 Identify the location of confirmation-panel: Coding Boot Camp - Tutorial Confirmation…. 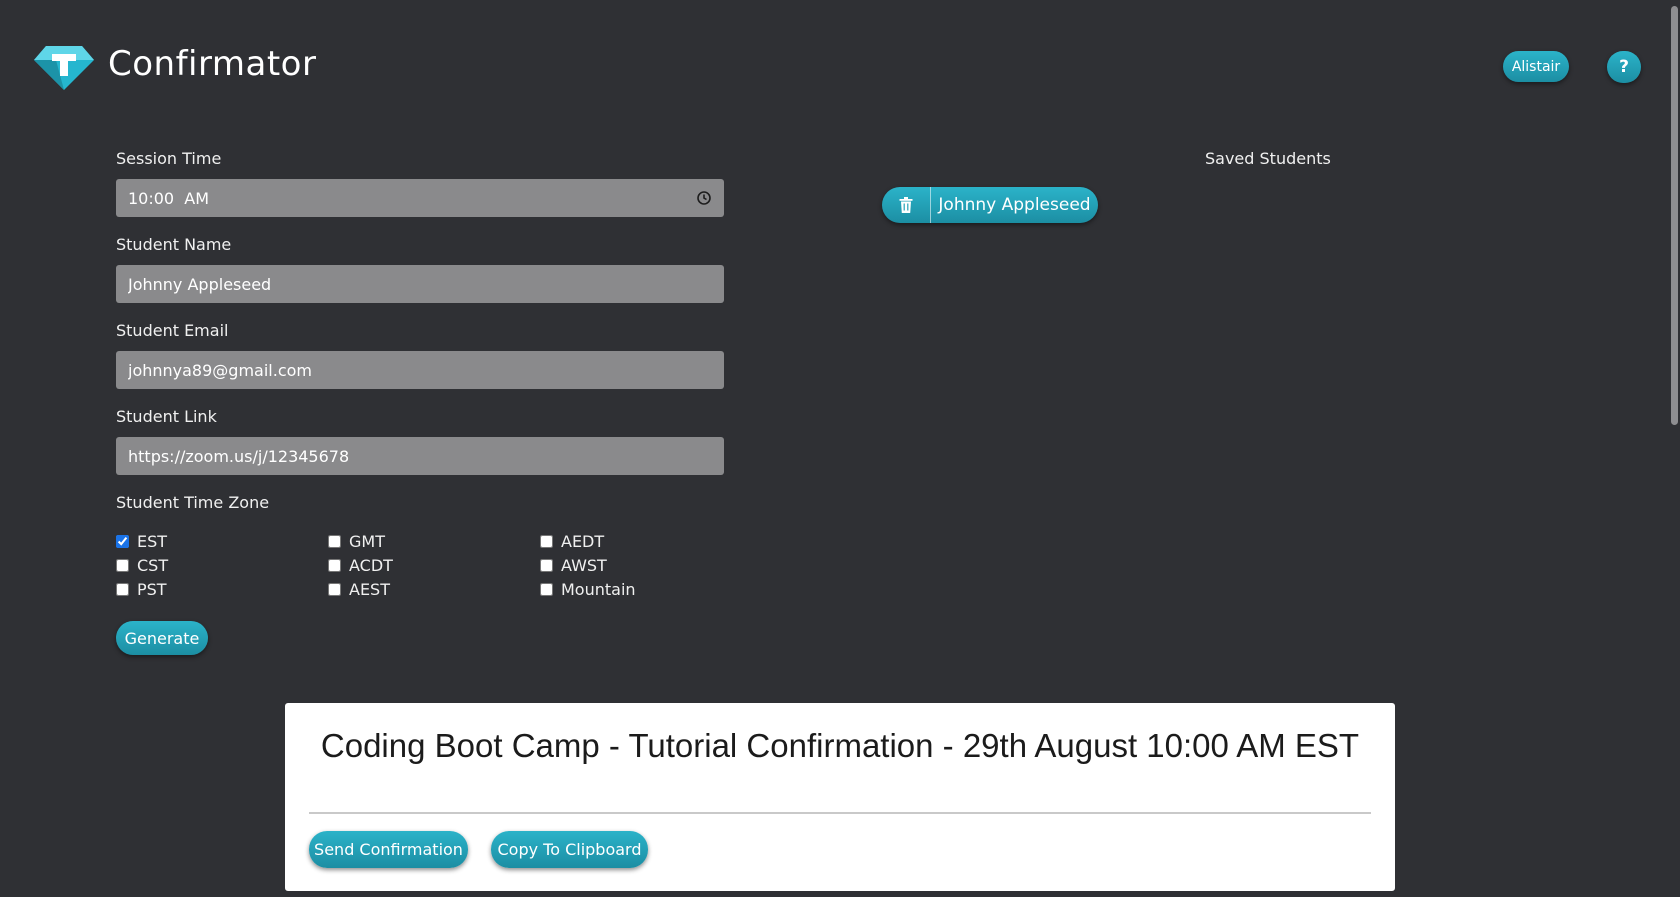
(840, 797).